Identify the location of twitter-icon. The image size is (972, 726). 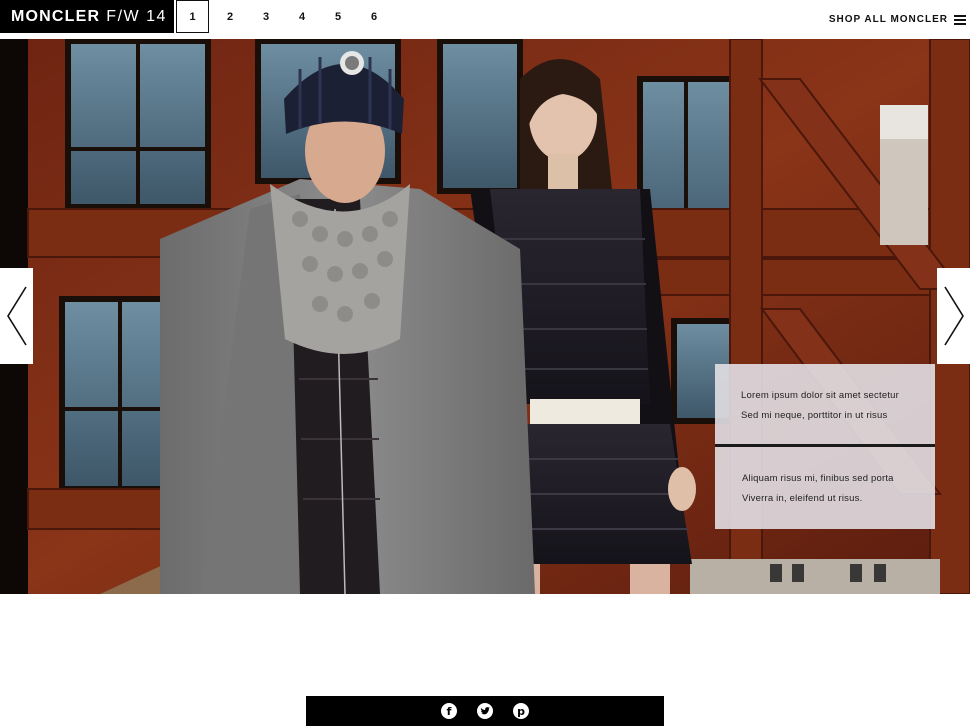
(485, 711).